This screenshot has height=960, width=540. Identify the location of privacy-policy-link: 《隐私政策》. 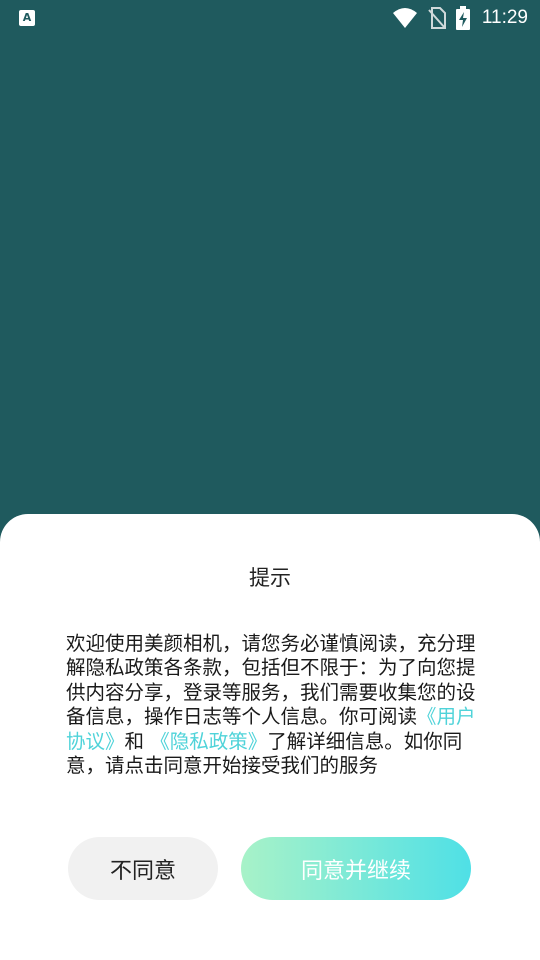
(208, 741).